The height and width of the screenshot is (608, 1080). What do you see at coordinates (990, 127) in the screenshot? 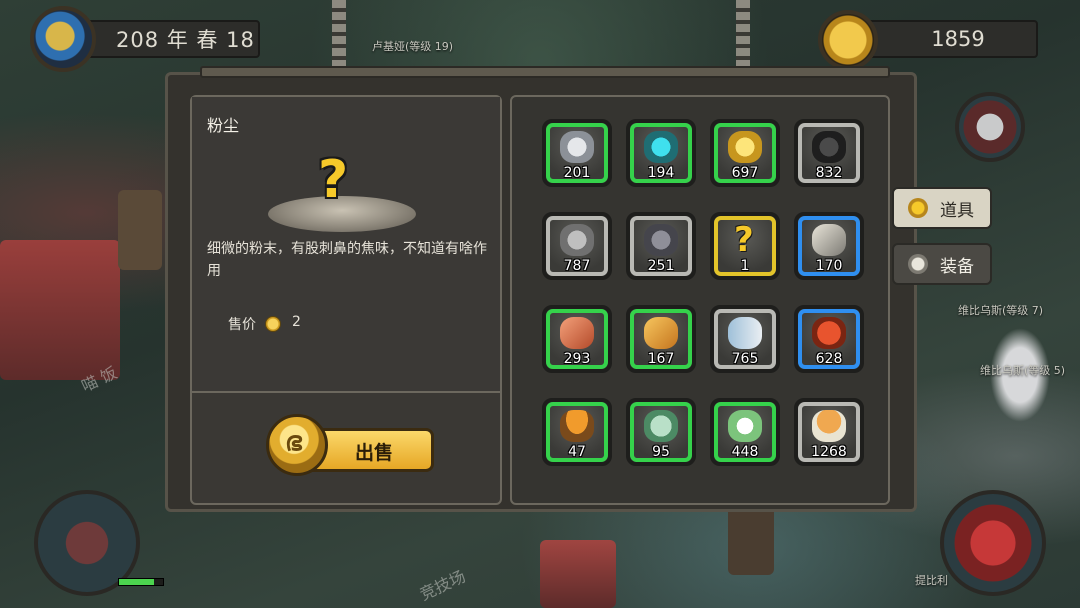
I see `character-portrait-button` at bounding box center [990, 127].